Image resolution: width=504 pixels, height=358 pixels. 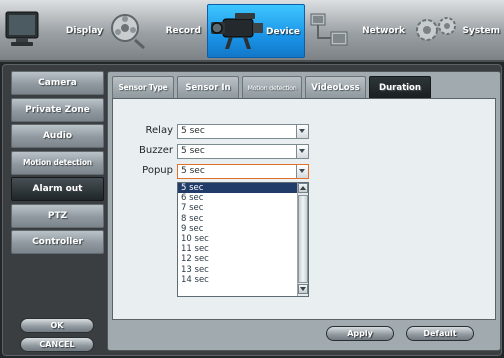 I want to click on ok-button: OK, so click(x=57, y=325).